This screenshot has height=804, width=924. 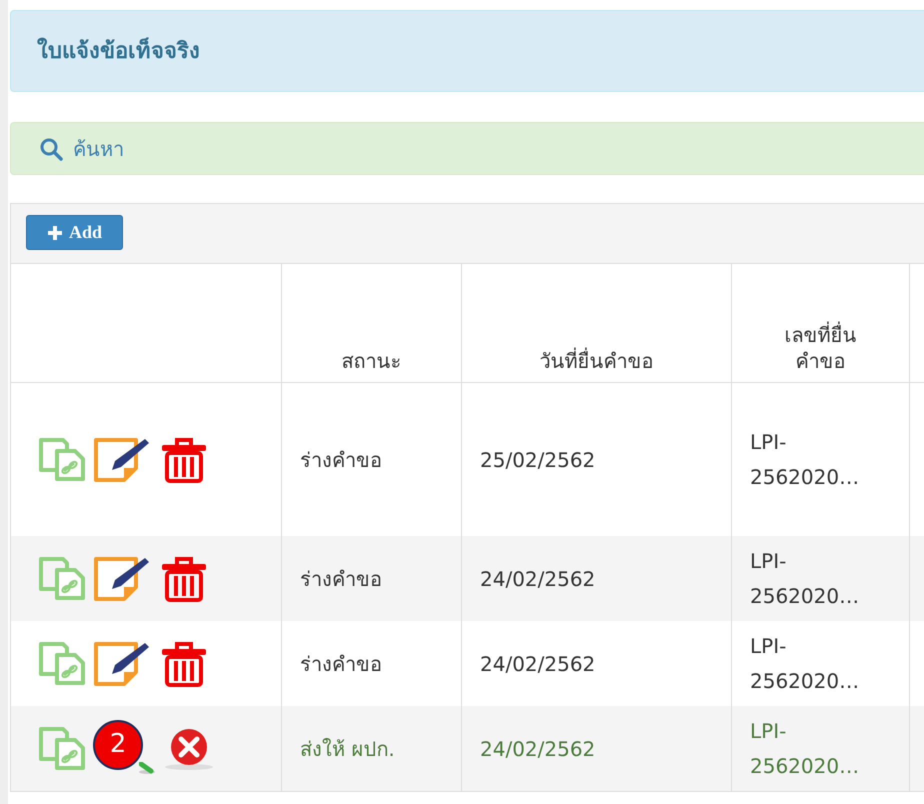 What do you see at coordinates (189, 748) in the screenshot?
I see `cancel-icon` at bounding box center [189, 748].